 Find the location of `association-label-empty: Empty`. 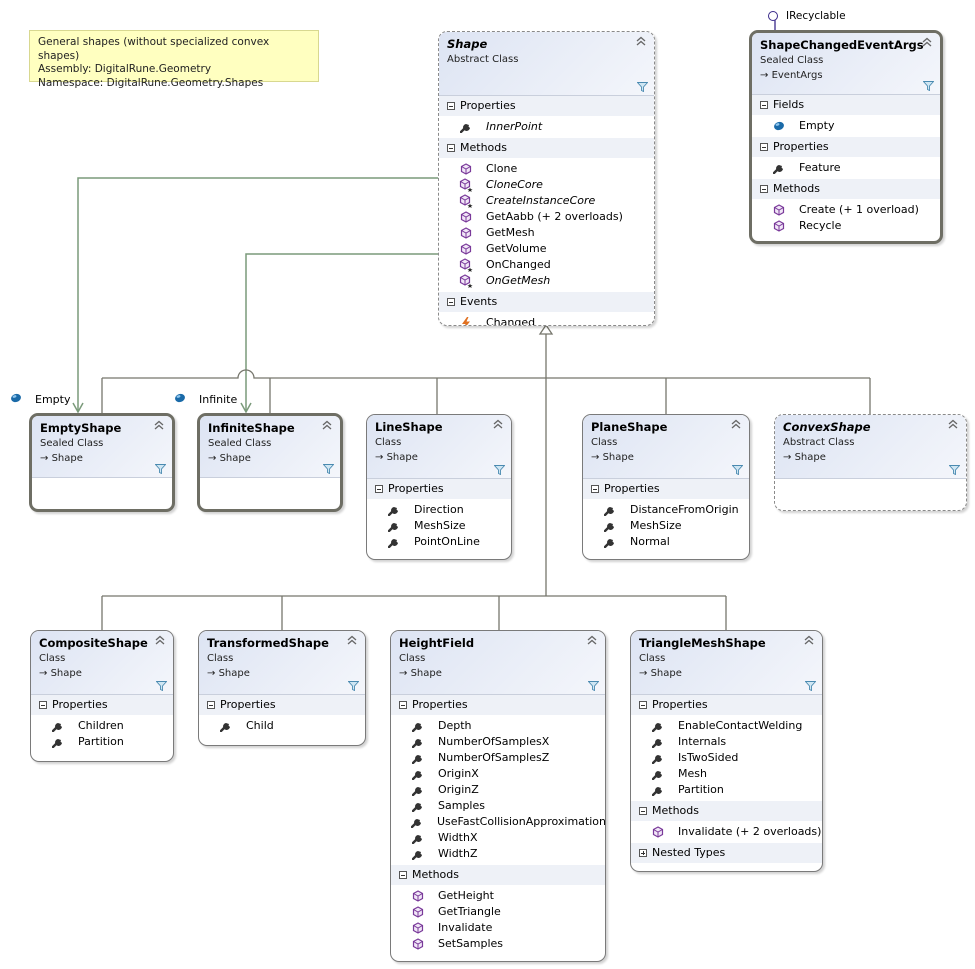

association-label-empty: Empty is located at coordinates (40, 399).